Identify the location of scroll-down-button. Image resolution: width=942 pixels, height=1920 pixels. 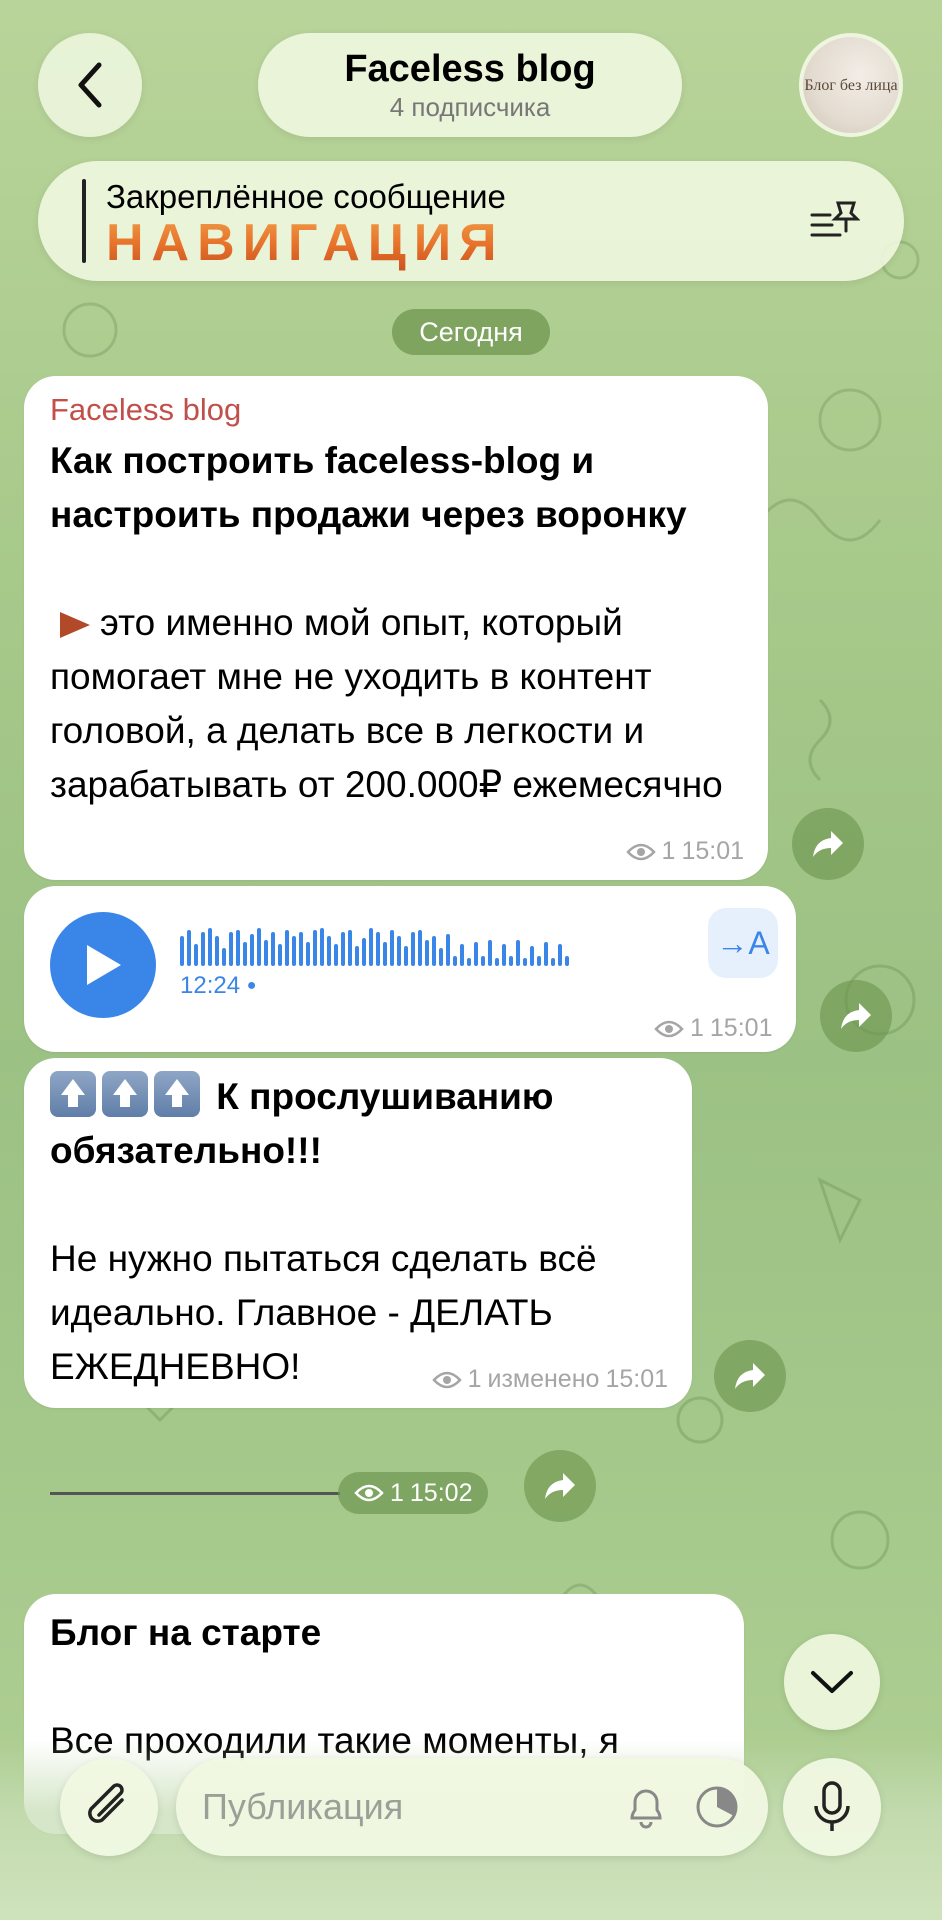
(832, 1682).